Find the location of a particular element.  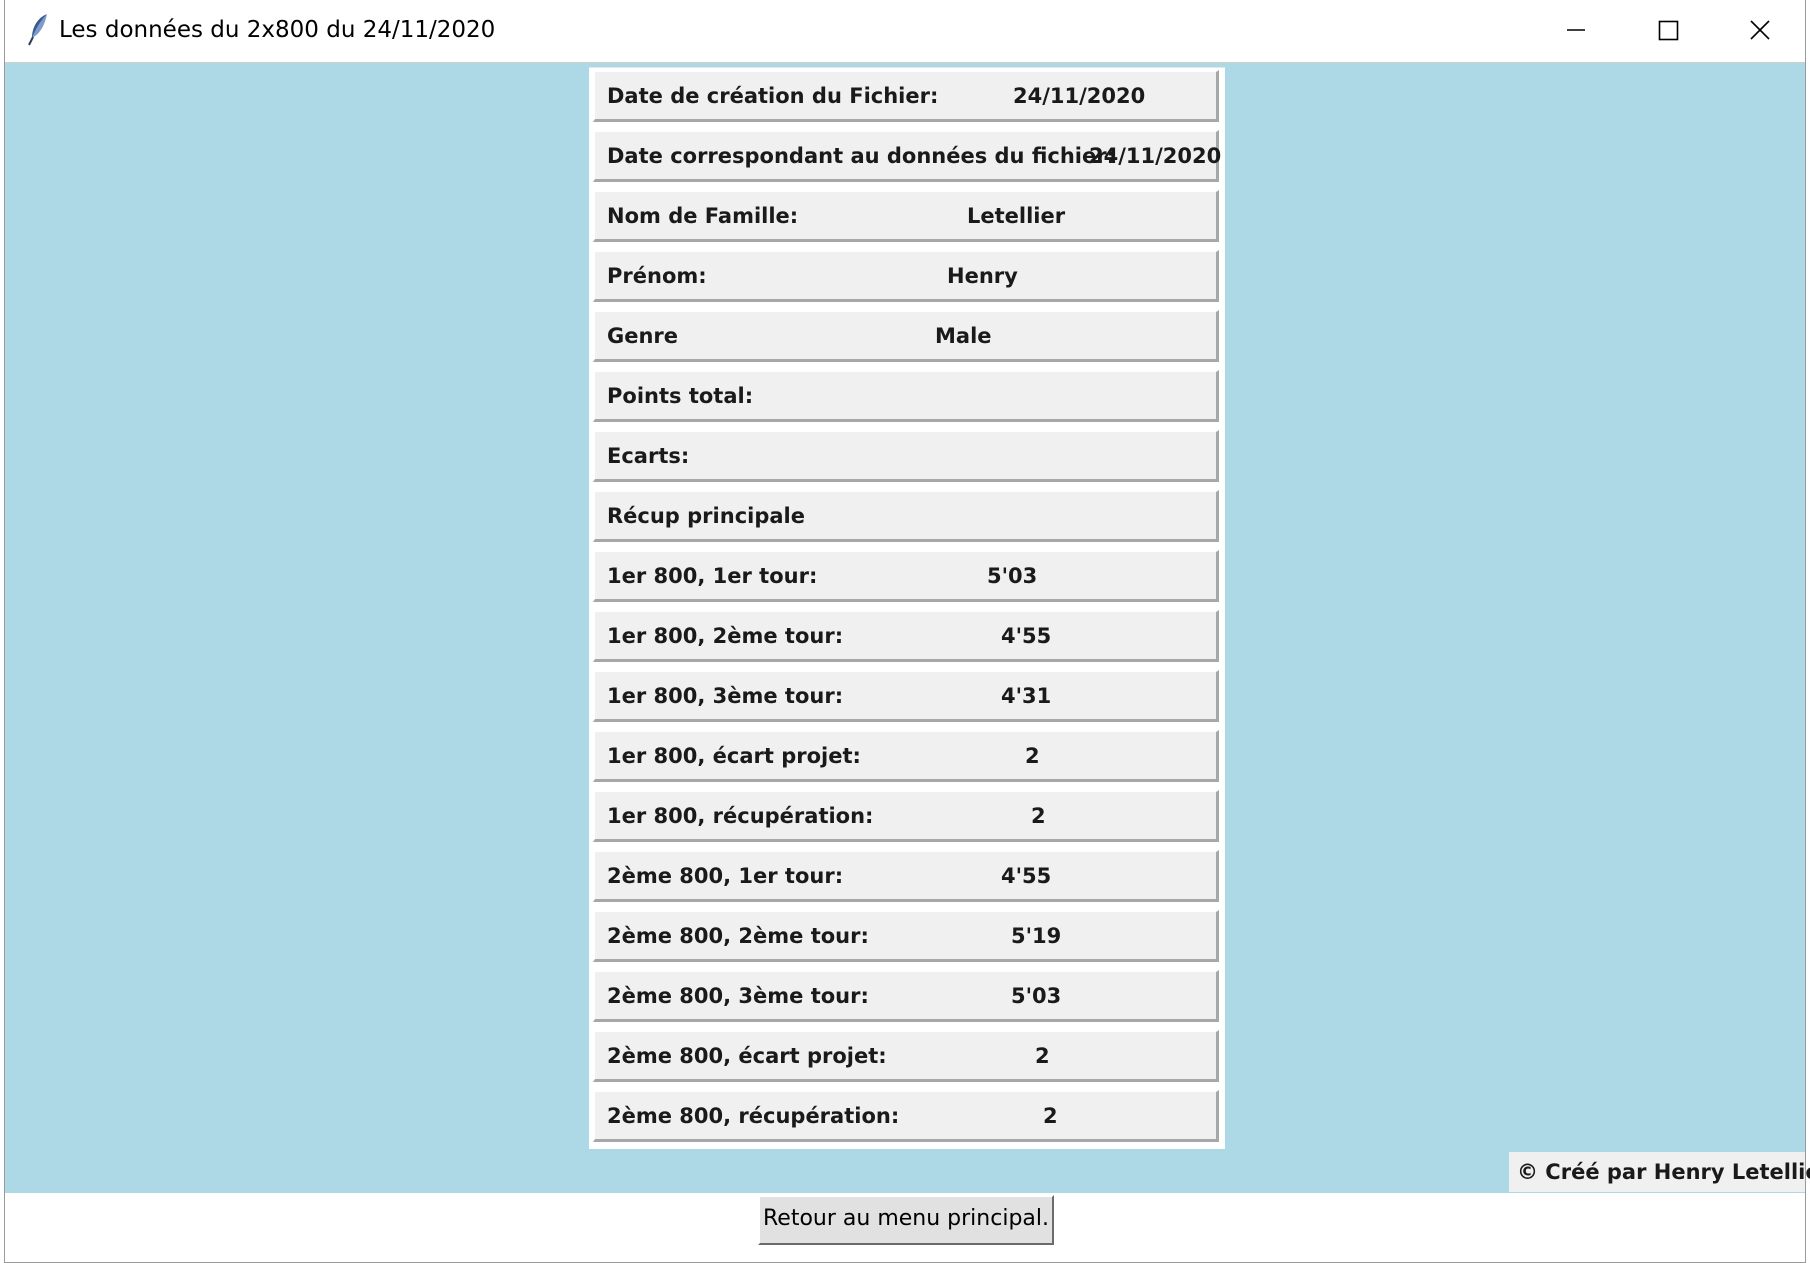

data-row: Nom de Famille: Letellier is located at coordinates (906, 216).